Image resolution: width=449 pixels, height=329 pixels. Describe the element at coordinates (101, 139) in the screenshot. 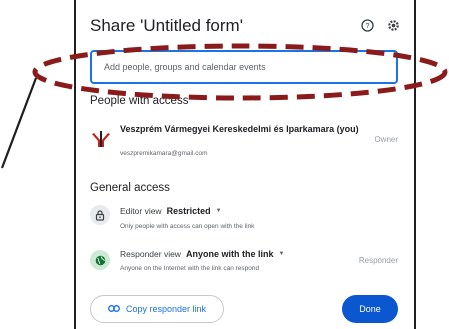

I see `chamber-logo` at that location.